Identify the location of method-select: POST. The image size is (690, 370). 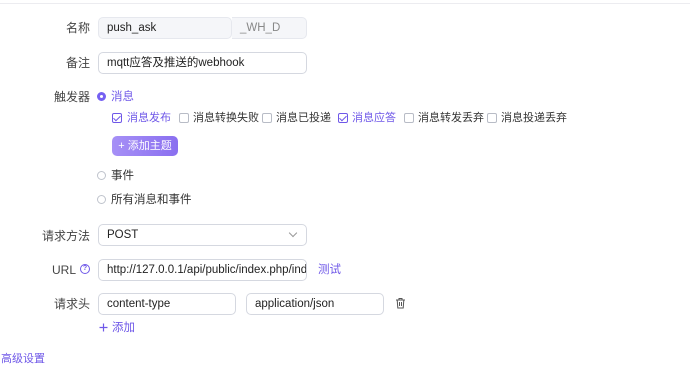
(202, 235).